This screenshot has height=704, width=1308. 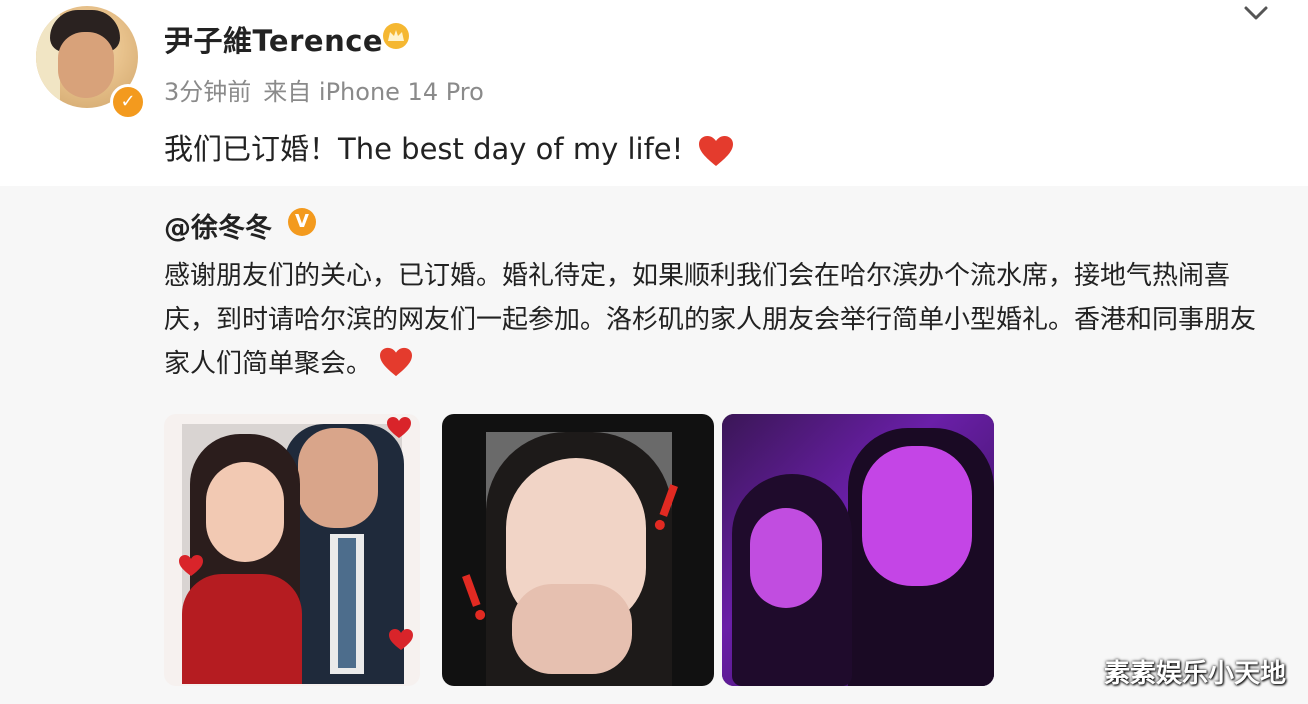 I want to click on photo-couple-red, so click(x=292, y=550).